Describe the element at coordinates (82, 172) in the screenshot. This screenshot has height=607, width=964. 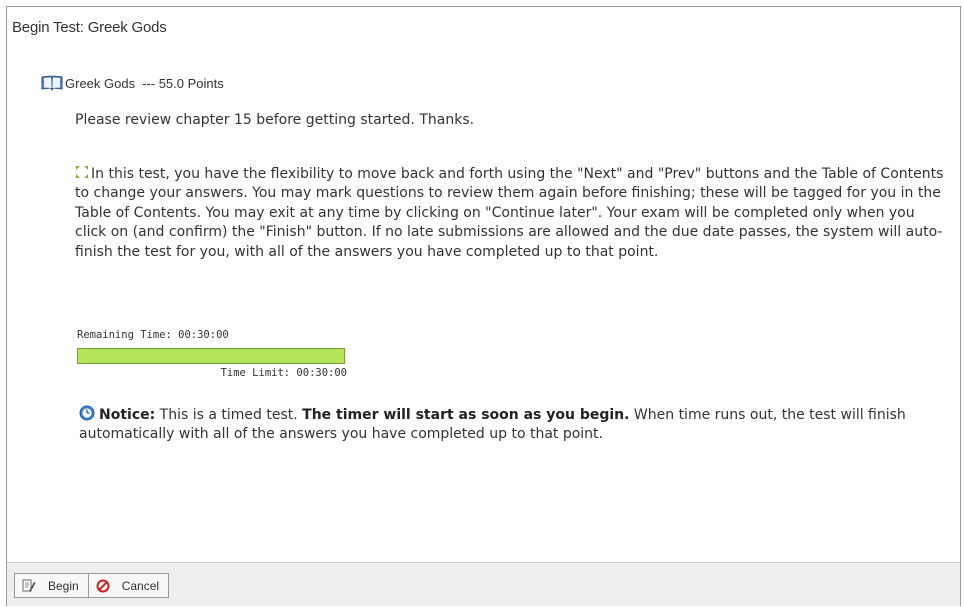
I see `expand-arrows-icon` at that location.